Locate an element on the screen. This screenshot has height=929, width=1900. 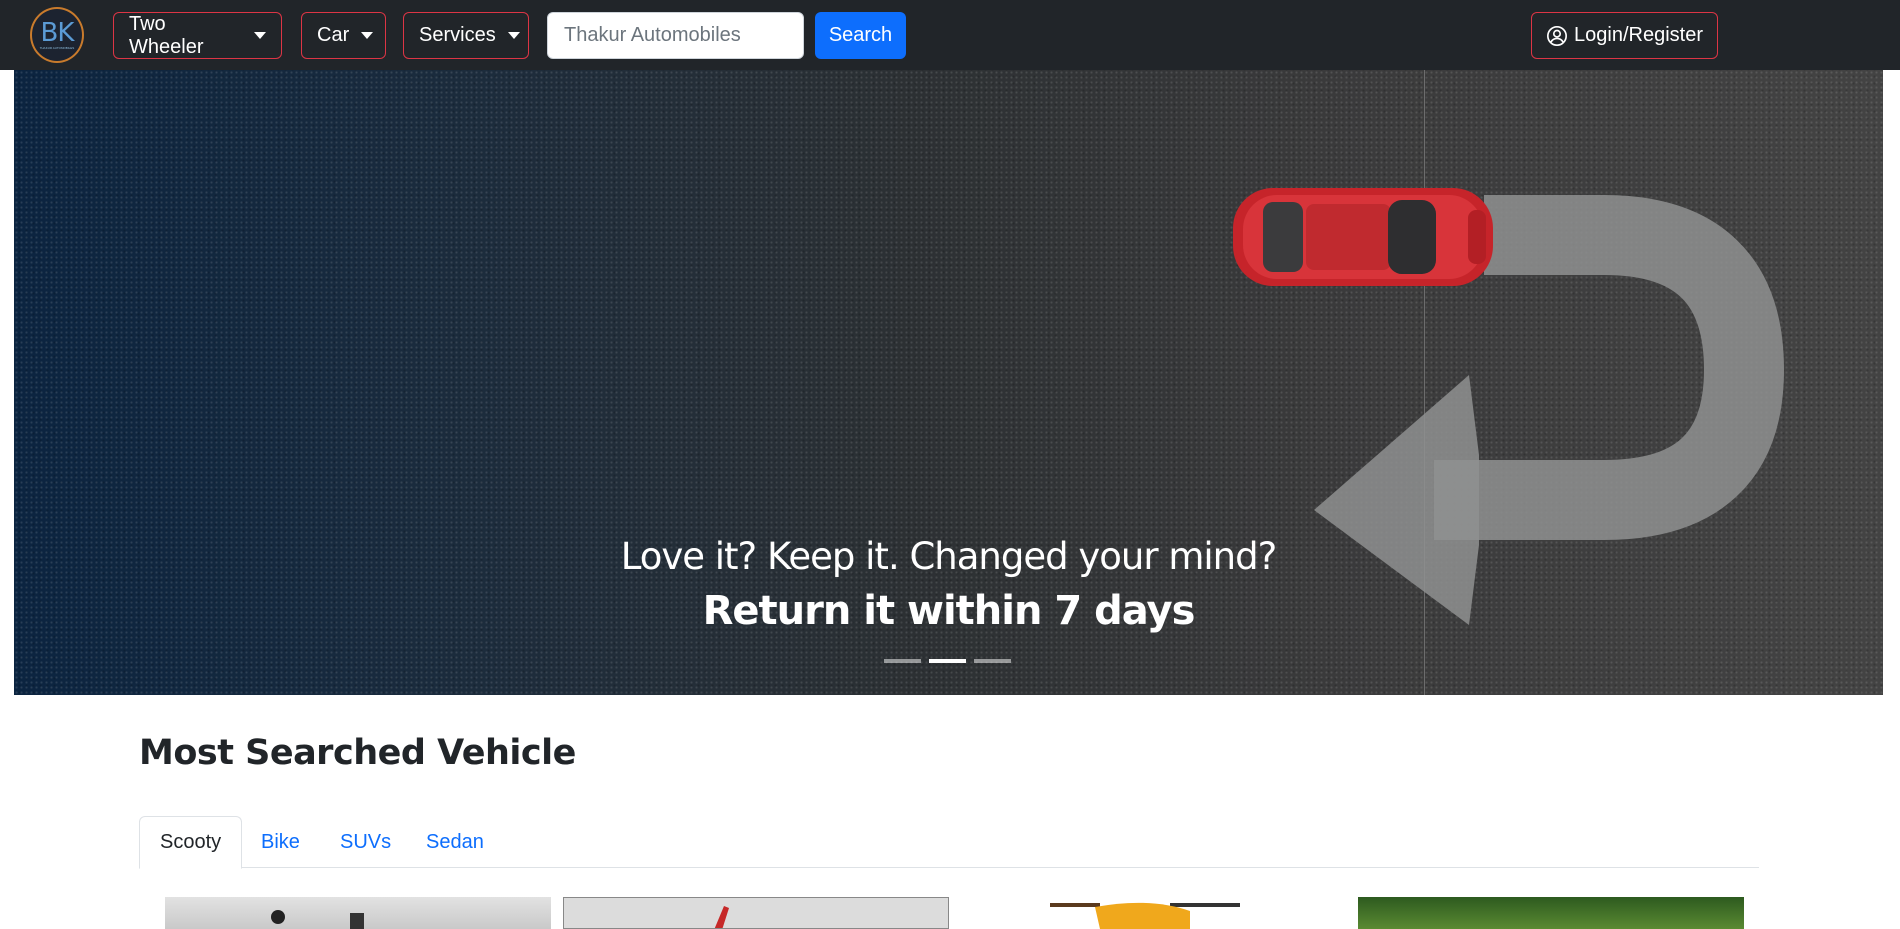
search-input is located at coordinates (675, 35).